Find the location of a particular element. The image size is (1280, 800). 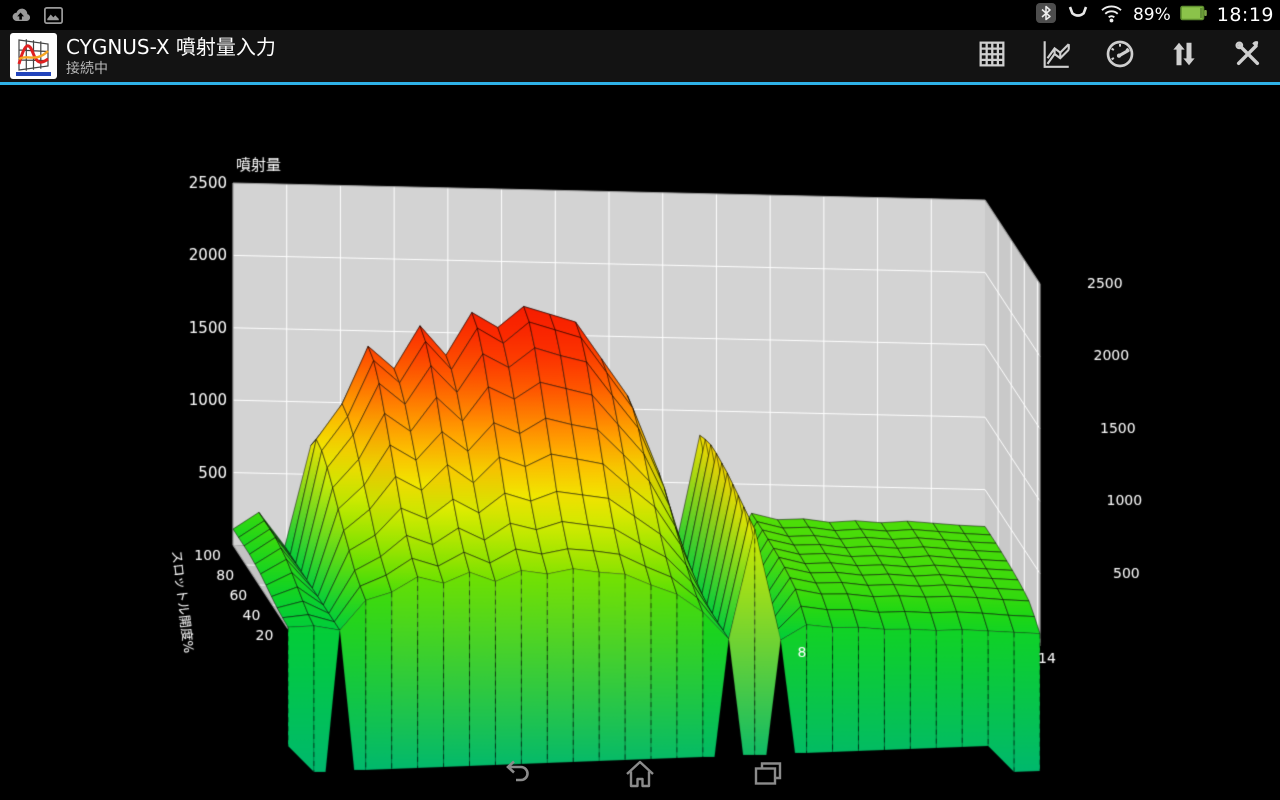

home-button is located at coordinates (640, 776).